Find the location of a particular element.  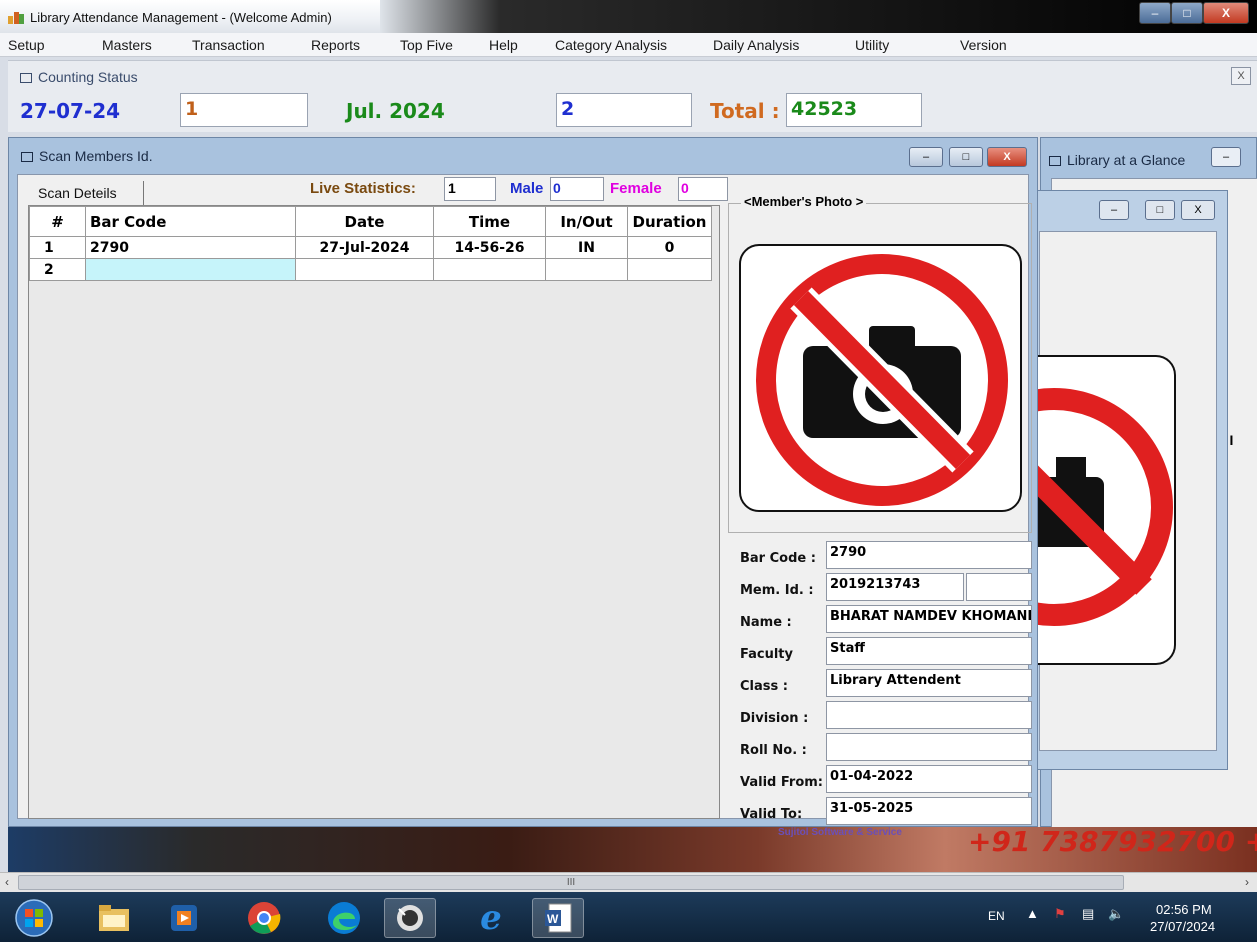

sub-minimize-button: – is located at coordinates (1114, 210).